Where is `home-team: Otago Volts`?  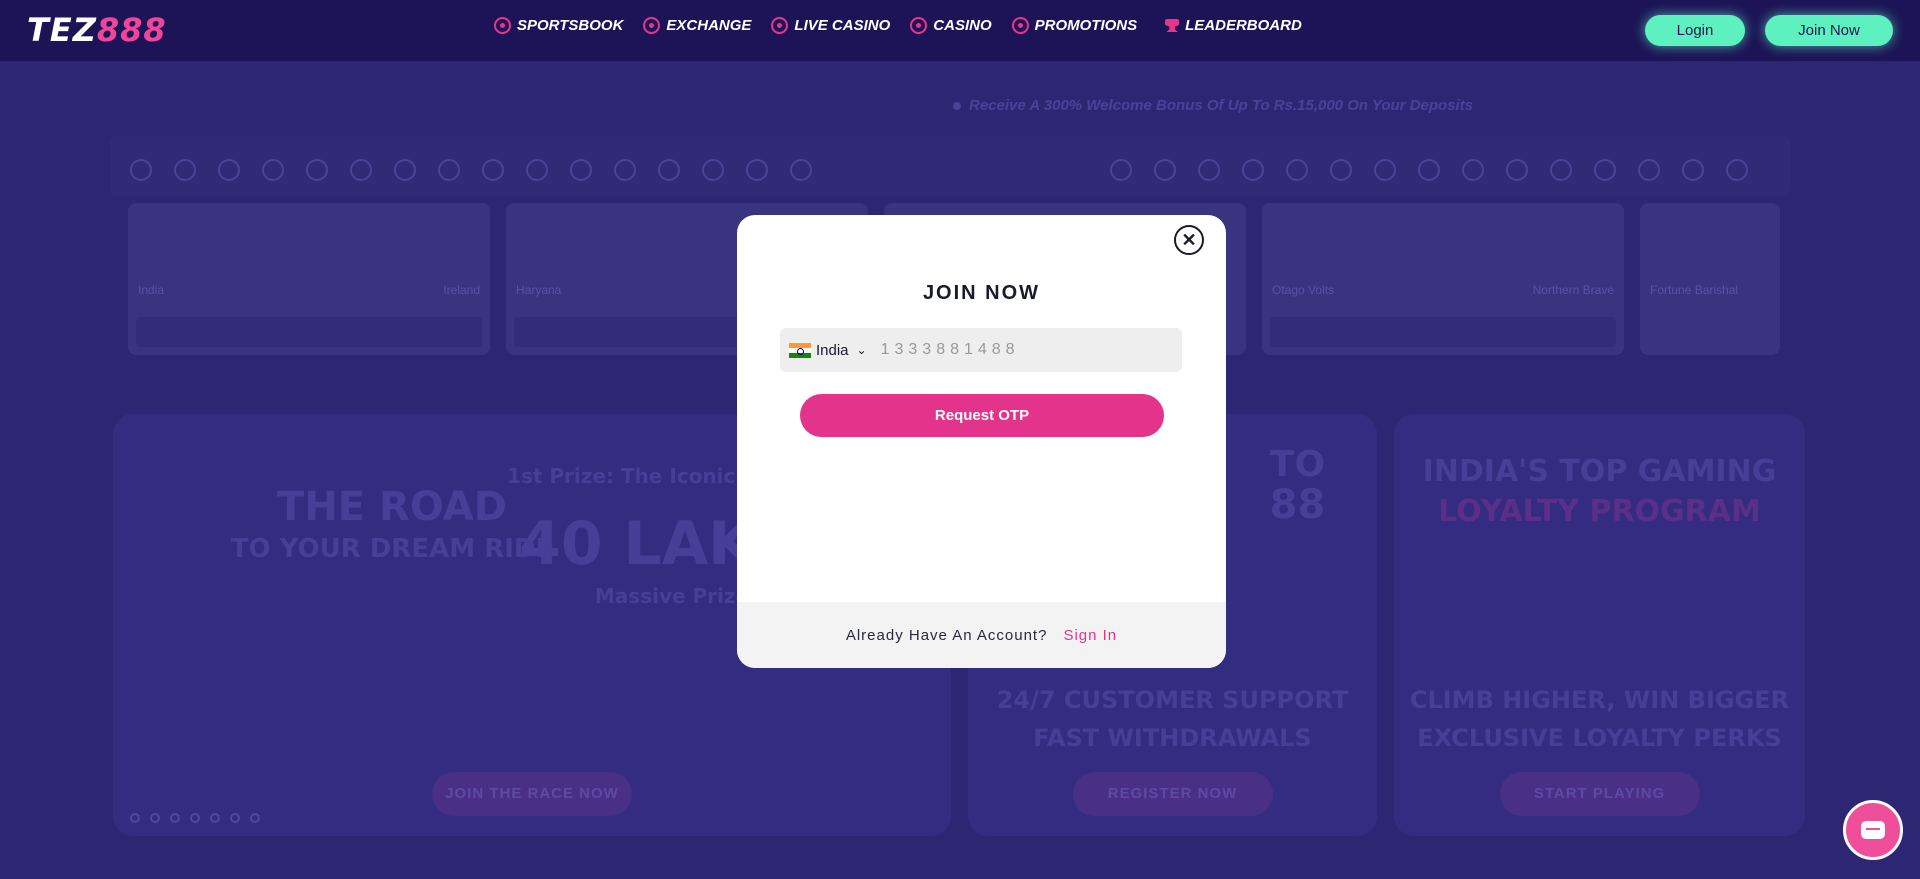
home-team: Otago Volts is located at coordinates (1303, 290).